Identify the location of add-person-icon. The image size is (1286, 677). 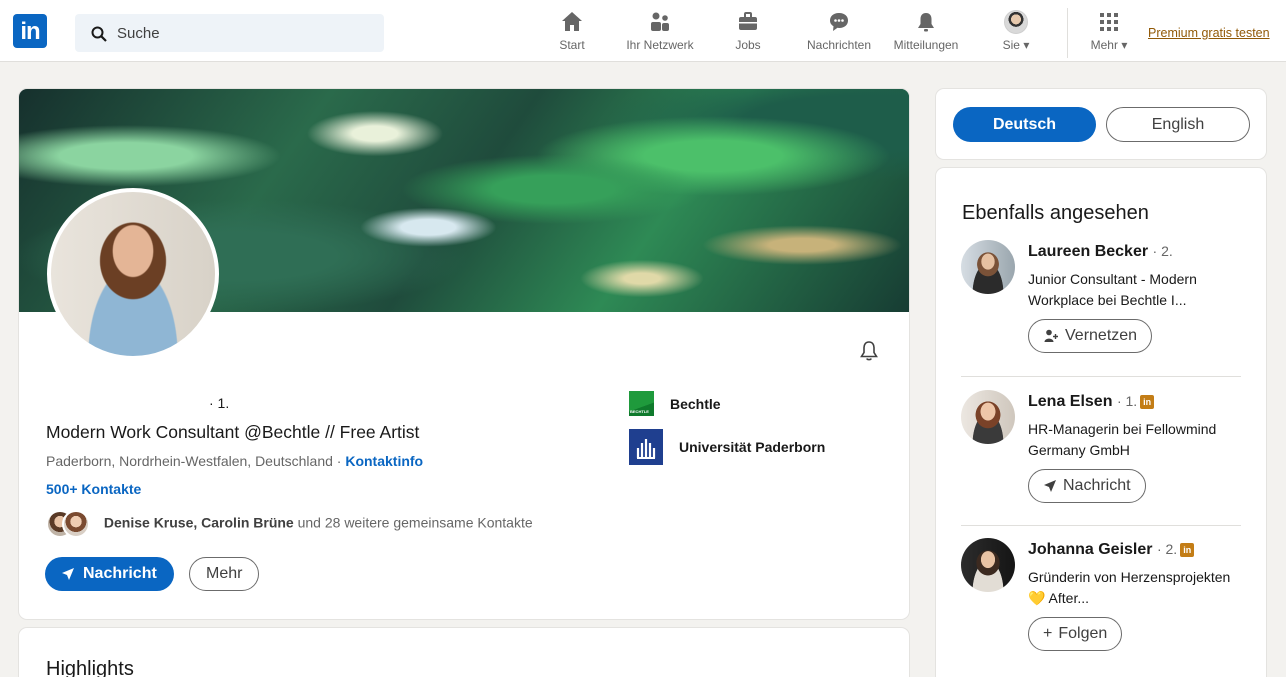
(1051, 335).